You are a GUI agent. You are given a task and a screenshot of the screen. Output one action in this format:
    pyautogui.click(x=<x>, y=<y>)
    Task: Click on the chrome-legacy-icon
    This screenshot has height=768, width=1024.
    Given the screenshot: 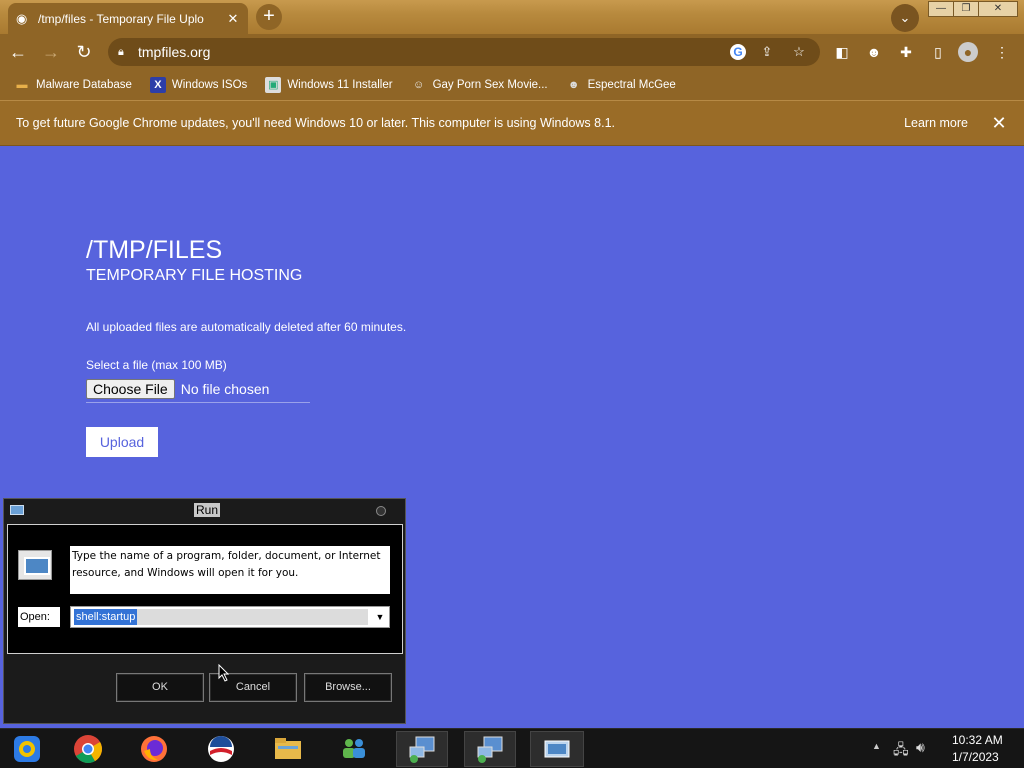 What is the action you would take?
    pyautogui.click(x=27, y=749)
    